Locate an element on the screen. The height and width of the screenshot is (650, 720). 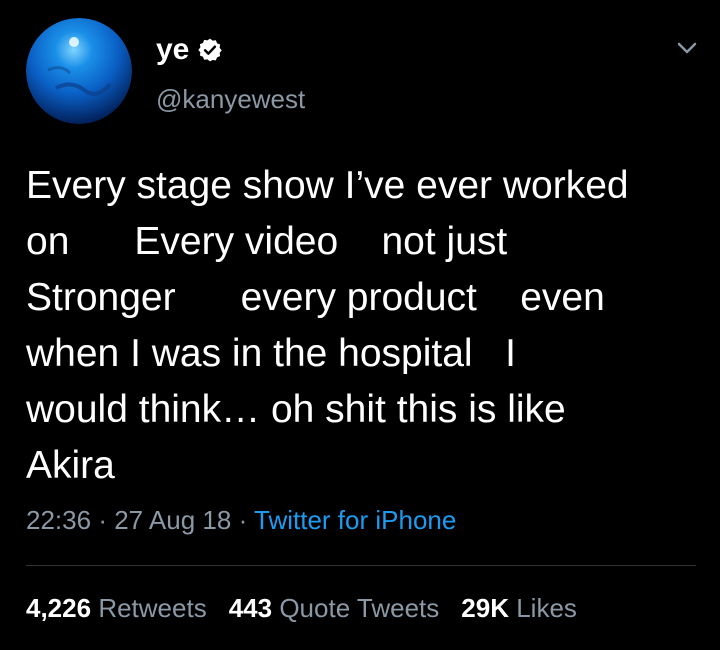
verified-badge-icon is located at coordinates (210, 50).